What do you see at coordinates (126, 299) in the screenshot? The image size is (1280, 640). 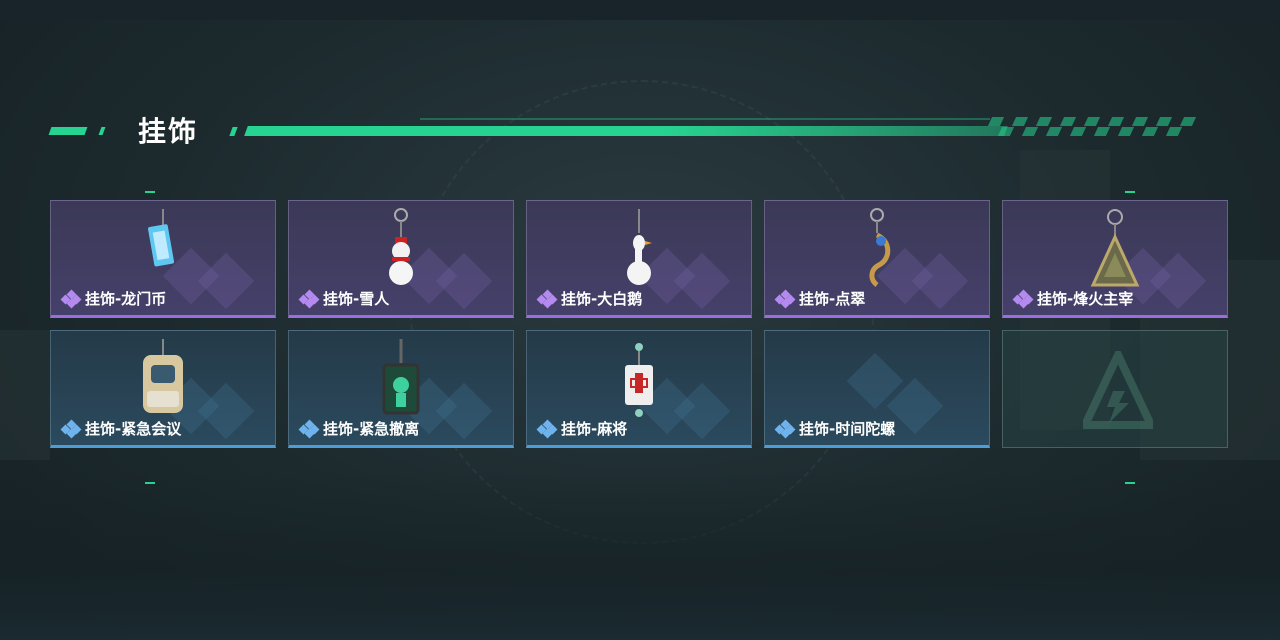 I see `charm-name: 挂饰-龙门币` at bounding box center [126, 299].